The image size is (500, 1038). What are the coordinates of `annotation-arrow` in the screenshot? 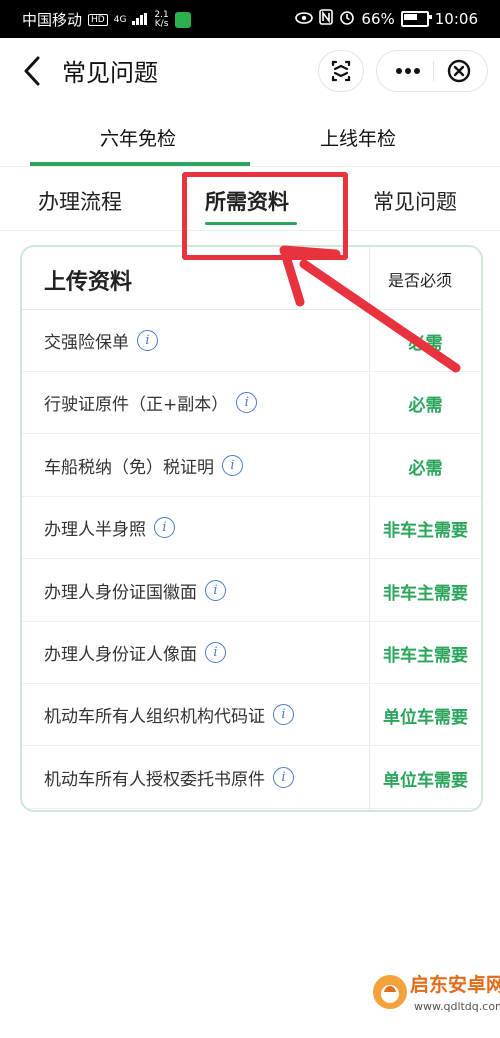 It's located at (370, 309).